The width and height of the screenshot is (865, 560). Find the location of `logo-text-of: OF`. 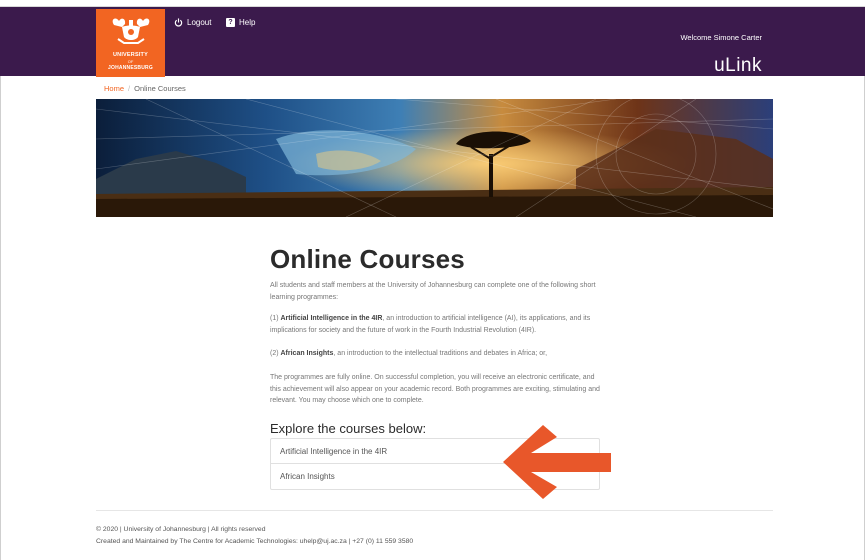

logo-text-of: OF is located at coordinates (130, 61).